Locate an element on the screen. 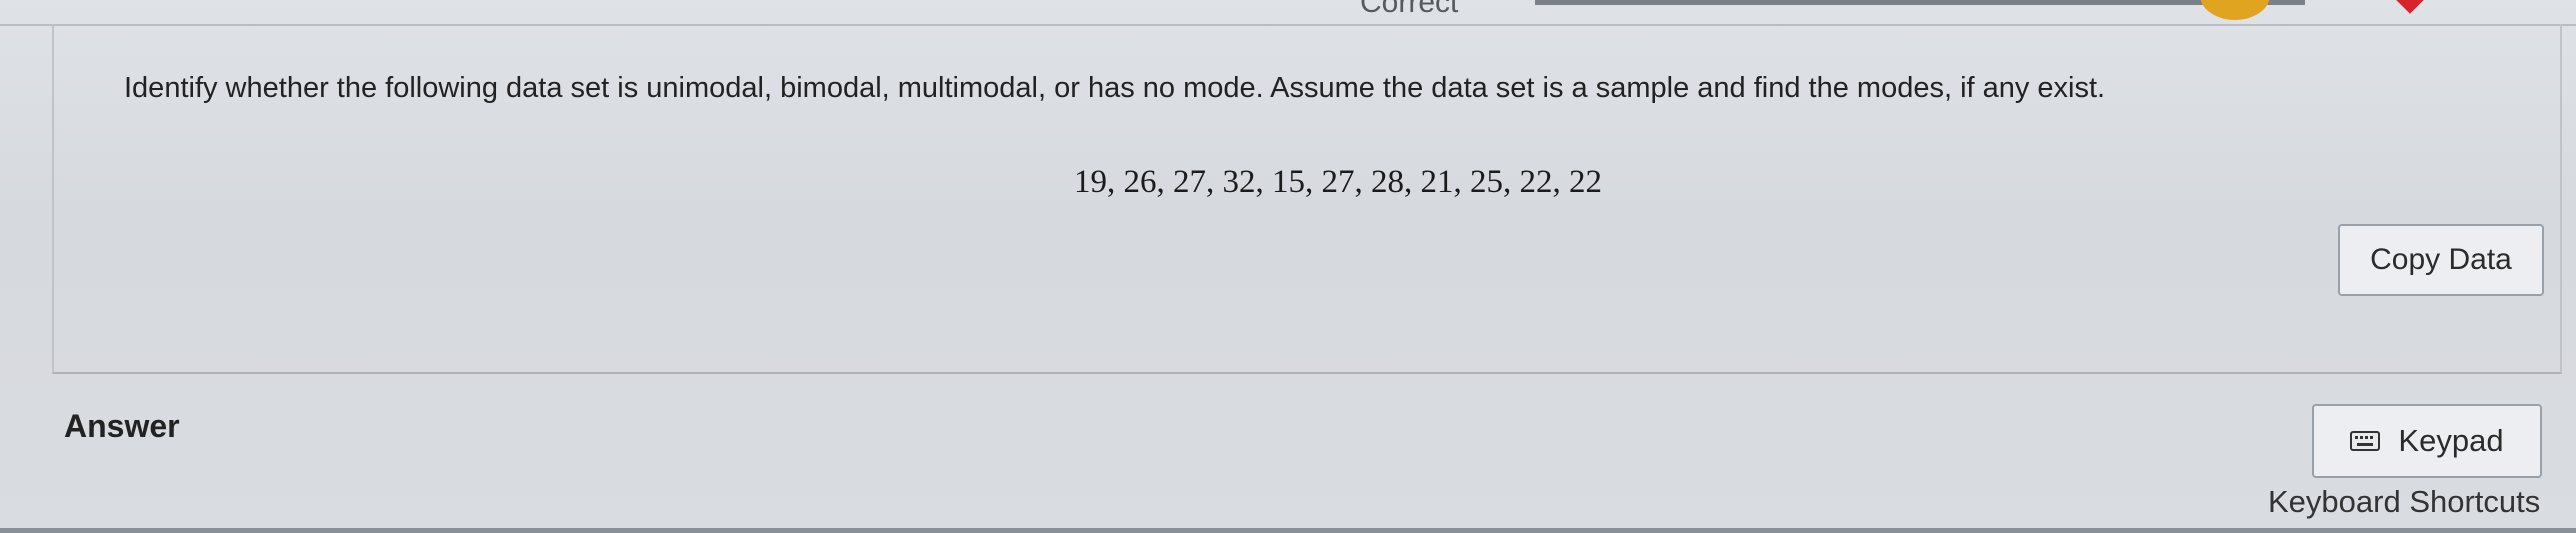 Image resolution: width=2576 pixels, height=533 pixels. flag-icon is located at coordinates (2410, 7).